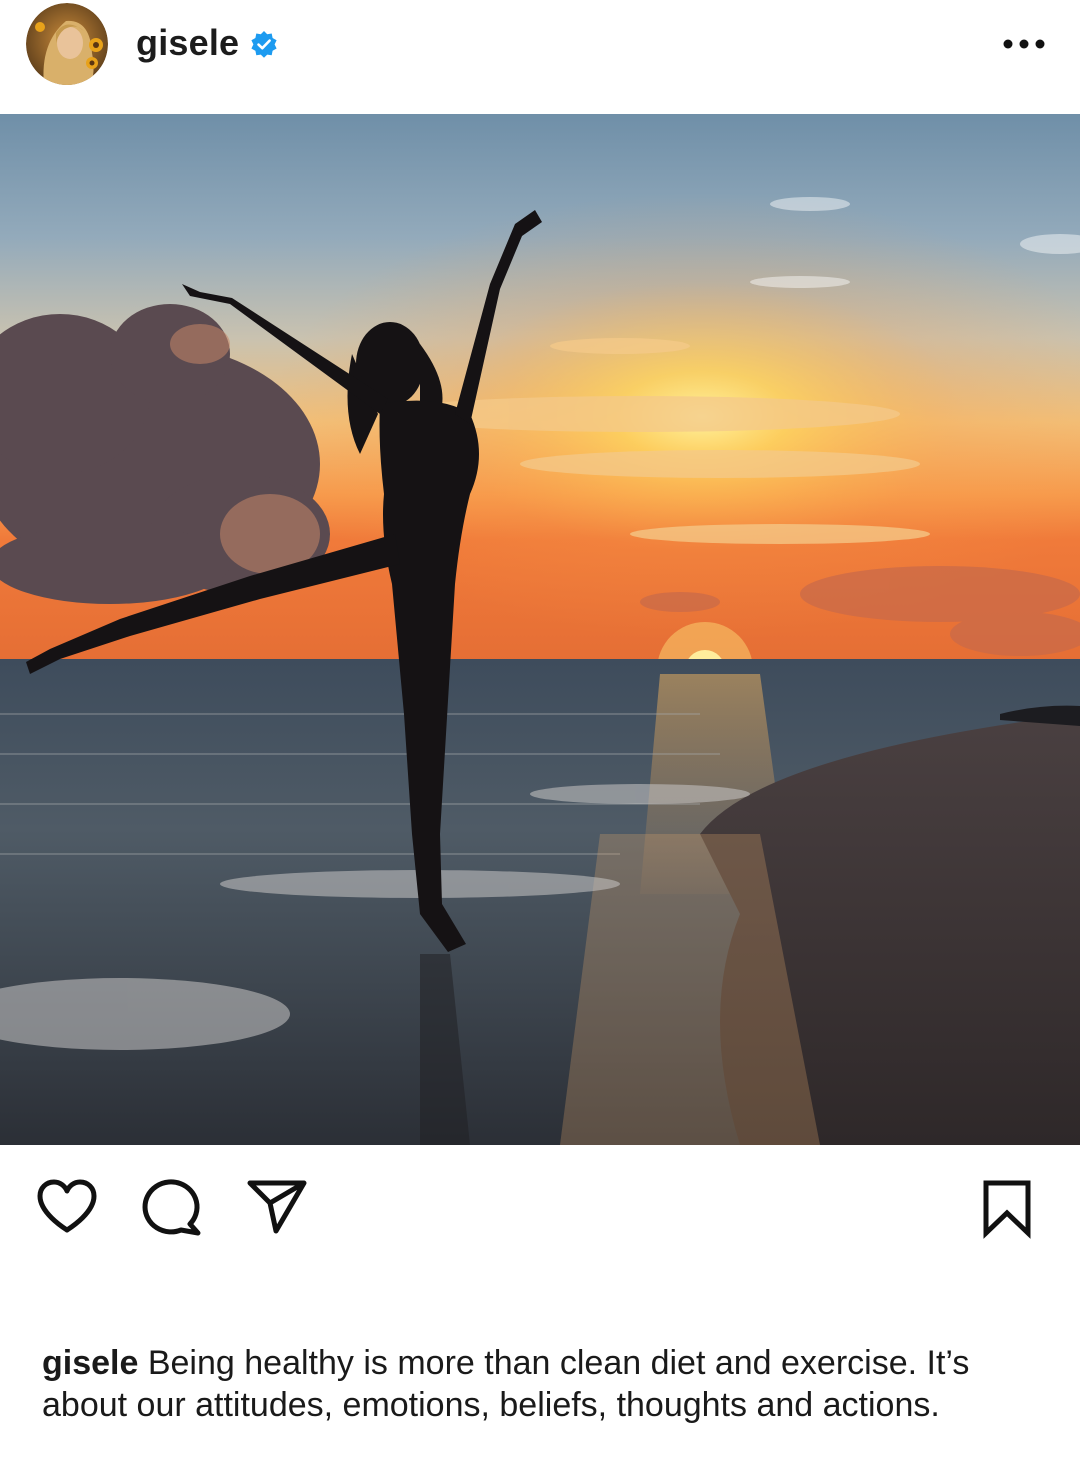  Describe the element at coordinates (187, 43) in the screenshot. I see `post-username: gisele` at that location.